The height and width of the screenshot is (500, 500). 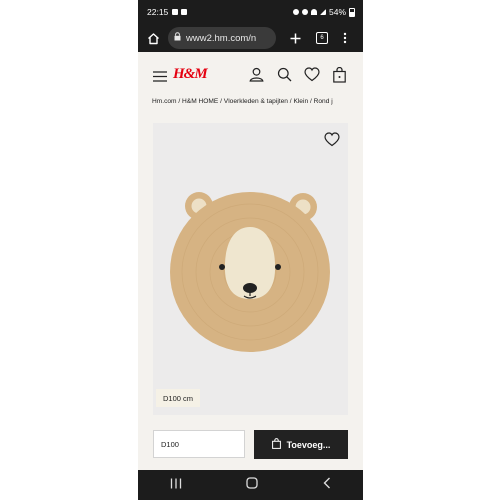 I want to click on bear-rug-illustration, so click(x=250, y=272).